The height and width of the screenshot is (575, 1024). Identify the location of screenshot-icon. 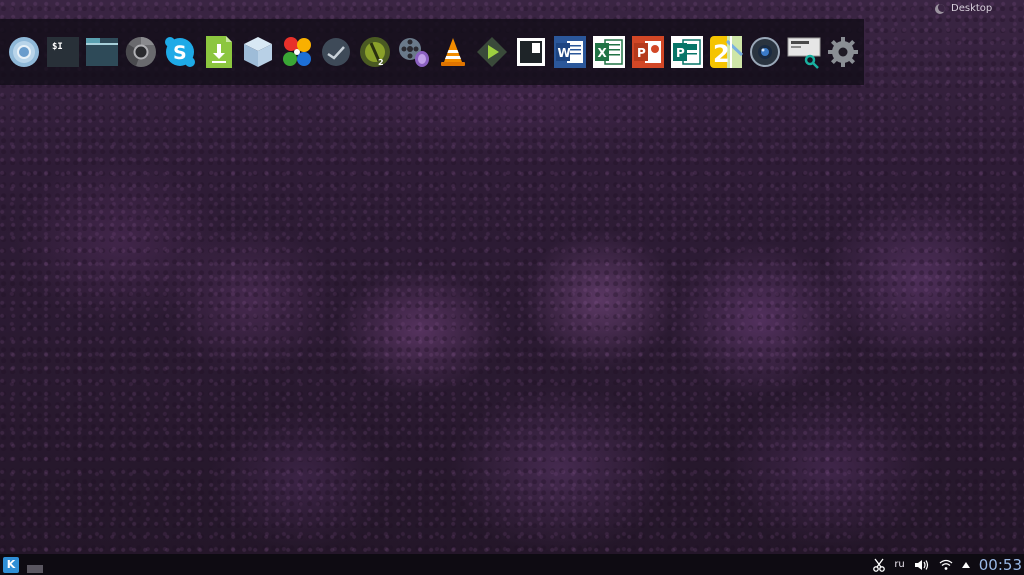
(530, 52).